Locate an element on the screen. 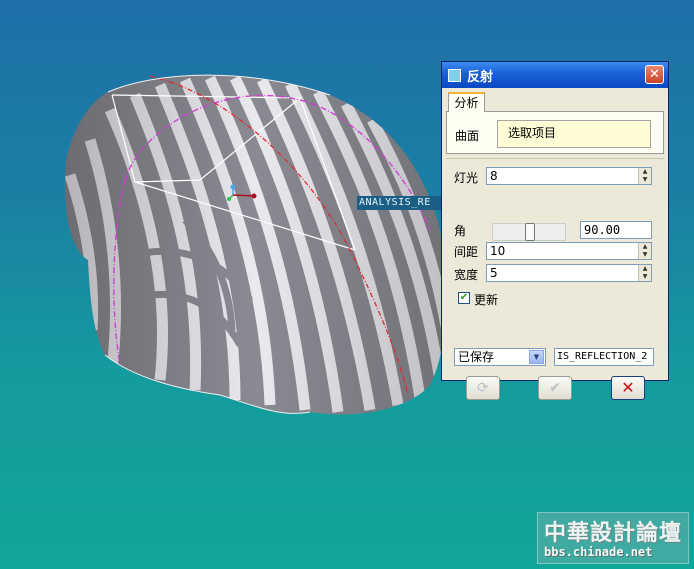 This screenshot has width=694, height=569. checkmark-icon: ✔ is located at coordinates (555, 388).